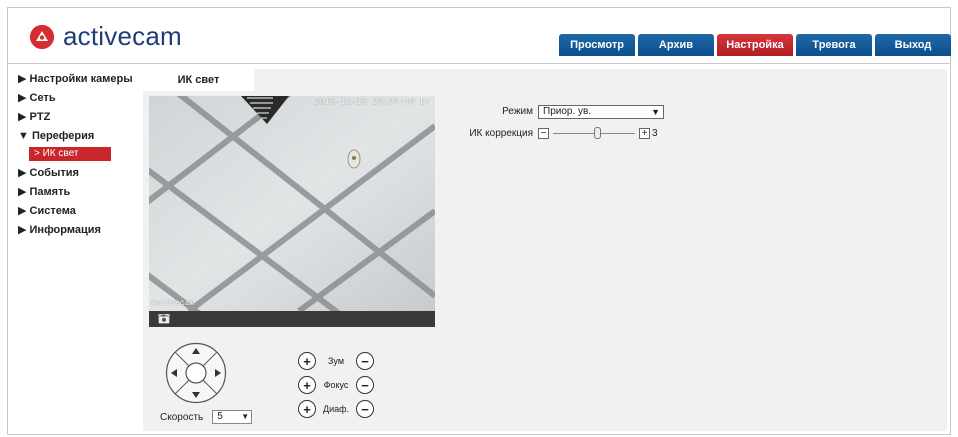  I want to click on logo: activecam, so click(106, 36).